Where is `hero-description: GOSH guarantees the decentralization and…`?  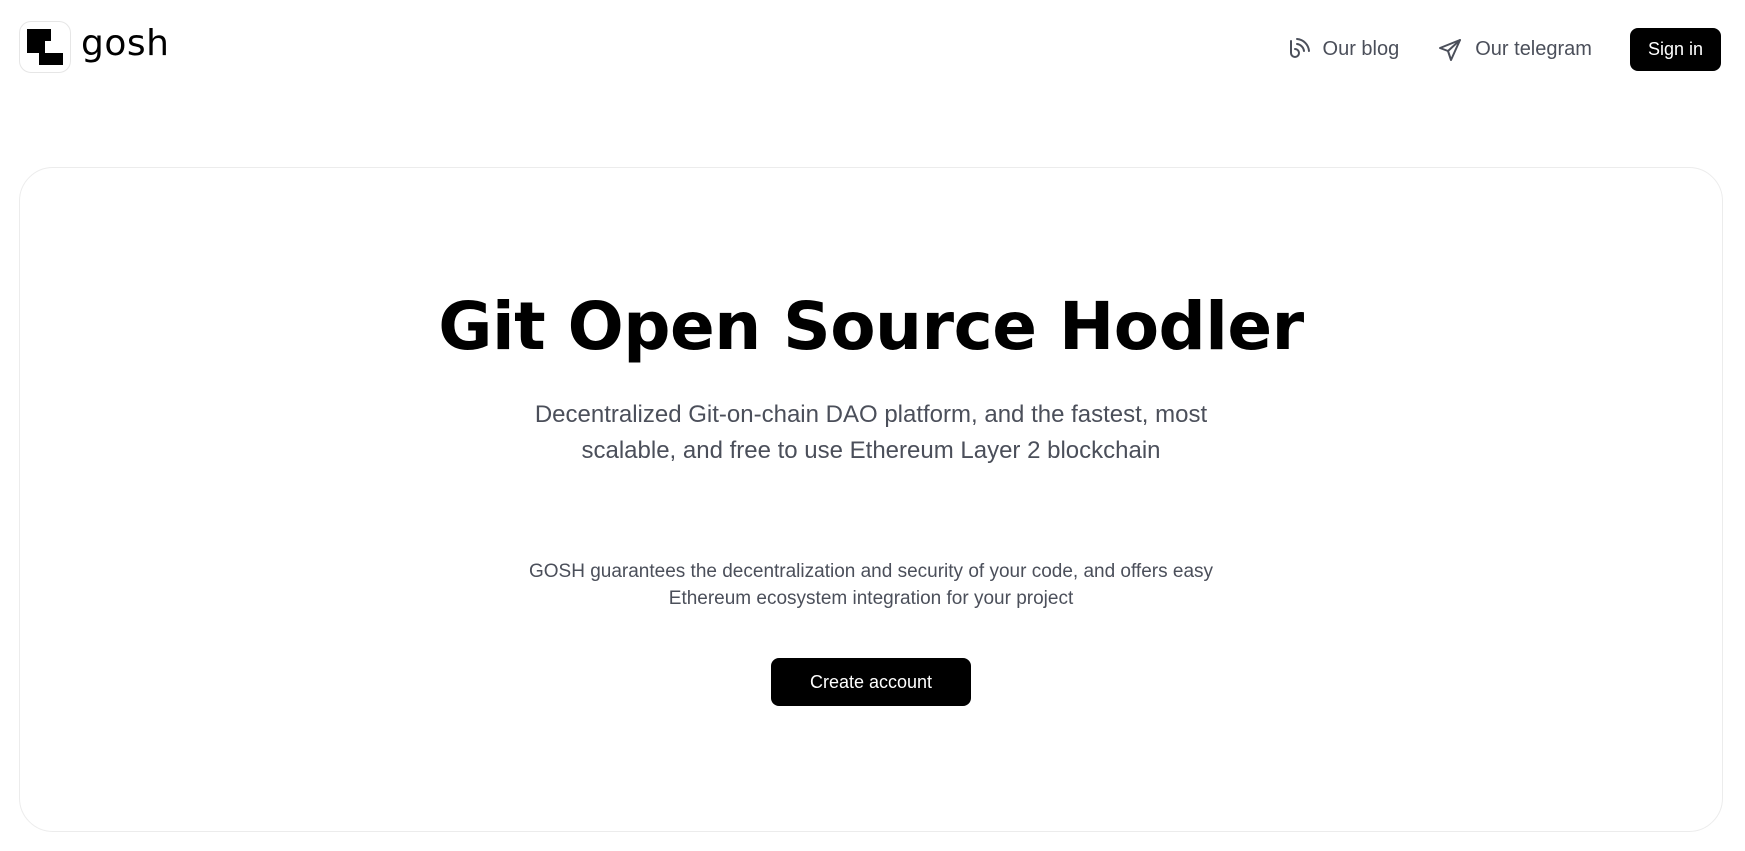 hero-description: GOSH guarantees the decentralization and… is located at coordinates (871, 585).